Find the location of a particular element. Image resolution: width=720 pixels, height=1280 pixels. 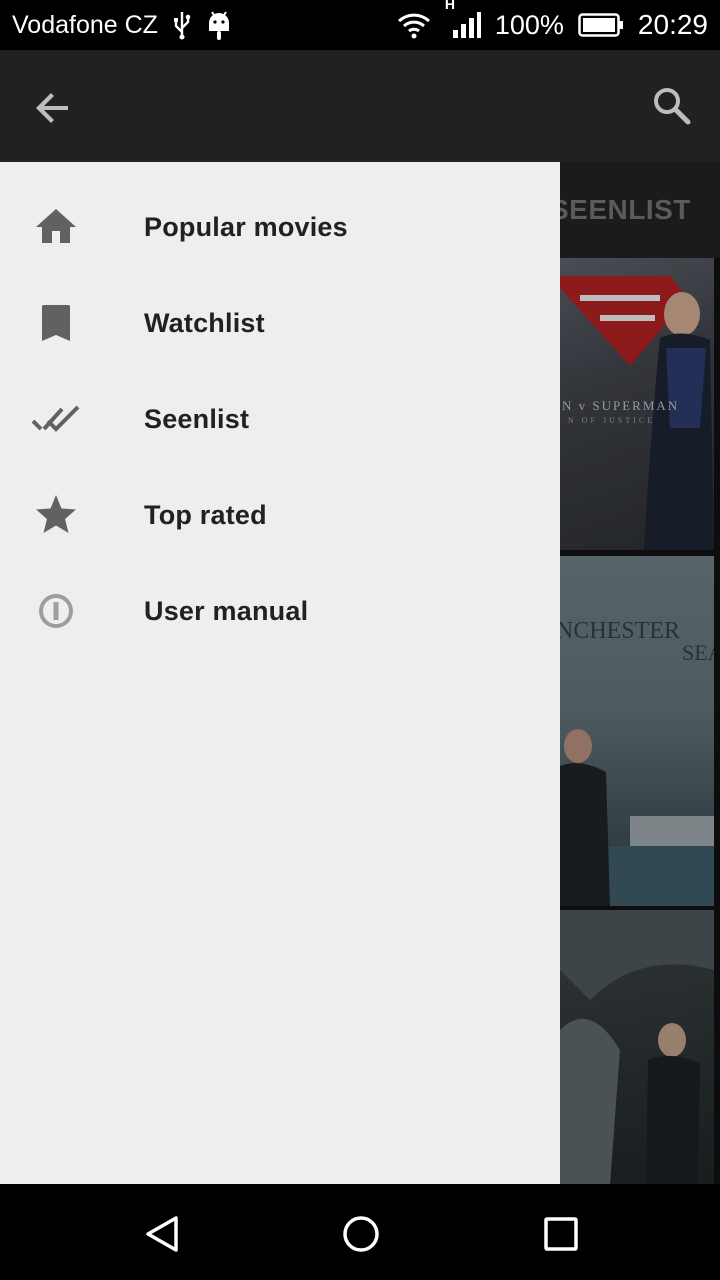

search-icon is located at coordinates (672, 106).